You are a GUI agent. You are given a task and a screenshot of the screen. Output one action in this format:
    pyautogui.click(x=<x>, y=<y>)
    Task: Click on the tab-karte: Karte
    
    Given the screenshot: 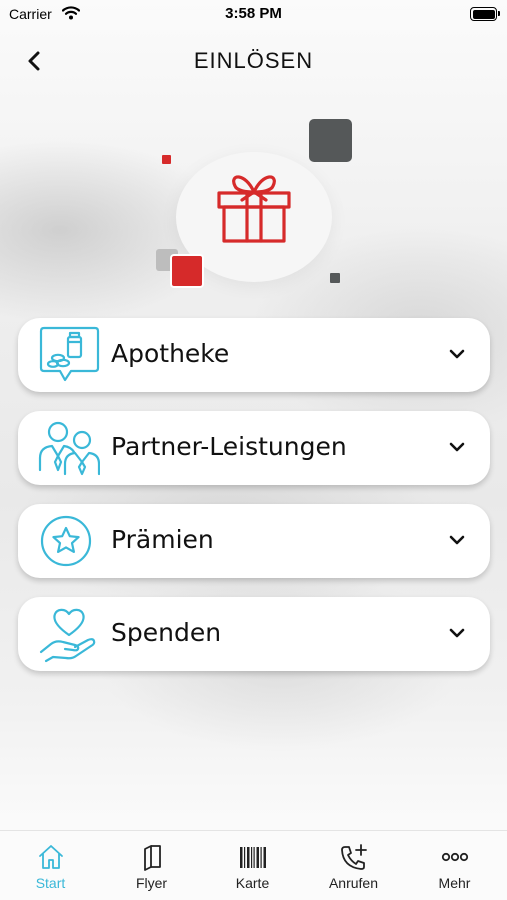 What is the action you would take?
    pyautogui.click(x=252, y=865)
    